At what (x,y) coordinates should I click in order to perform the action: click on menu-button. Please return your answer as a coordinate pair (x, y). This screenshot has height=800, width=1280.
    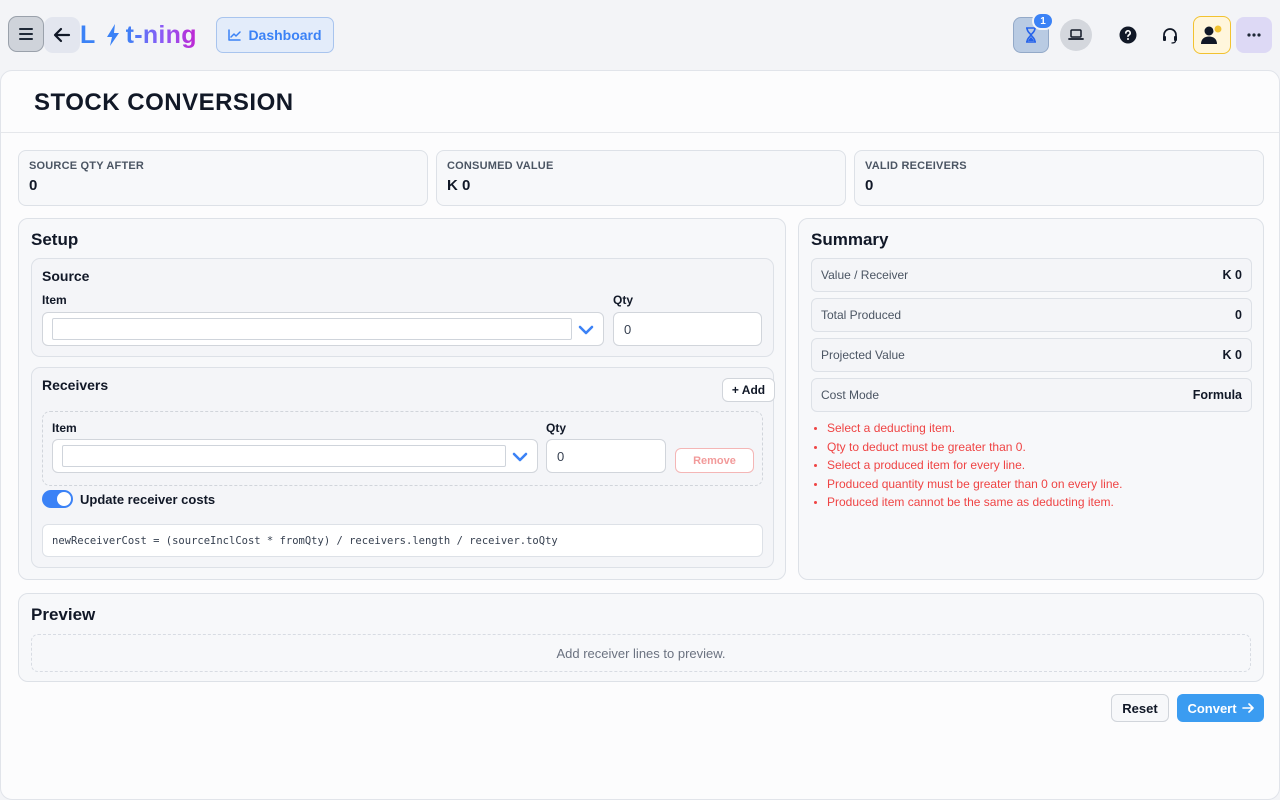
    Looking at the image, I should click on (26, 34).